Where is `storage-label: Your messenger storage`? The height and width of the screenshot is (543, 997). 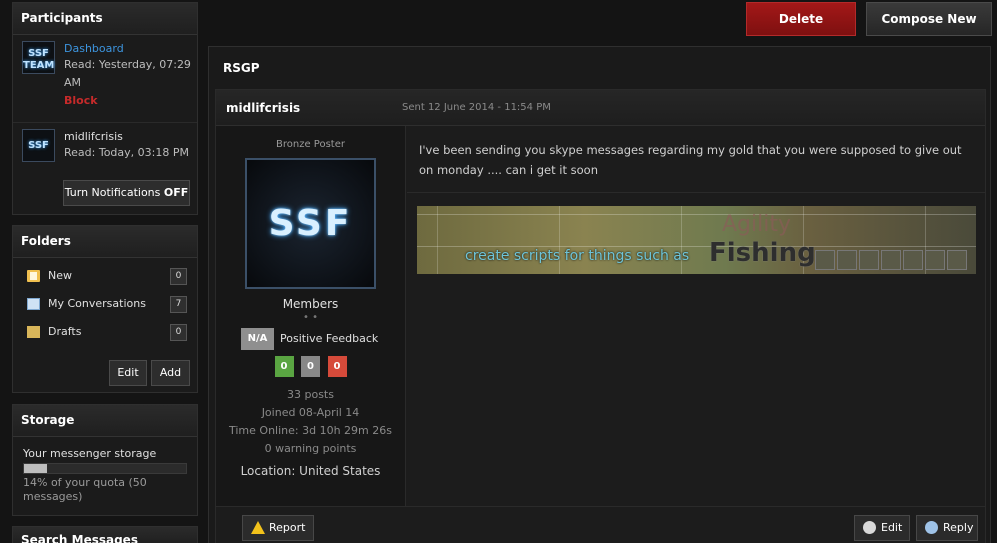
storage-label: Your messenger storage is located at coordinates (90, 453).